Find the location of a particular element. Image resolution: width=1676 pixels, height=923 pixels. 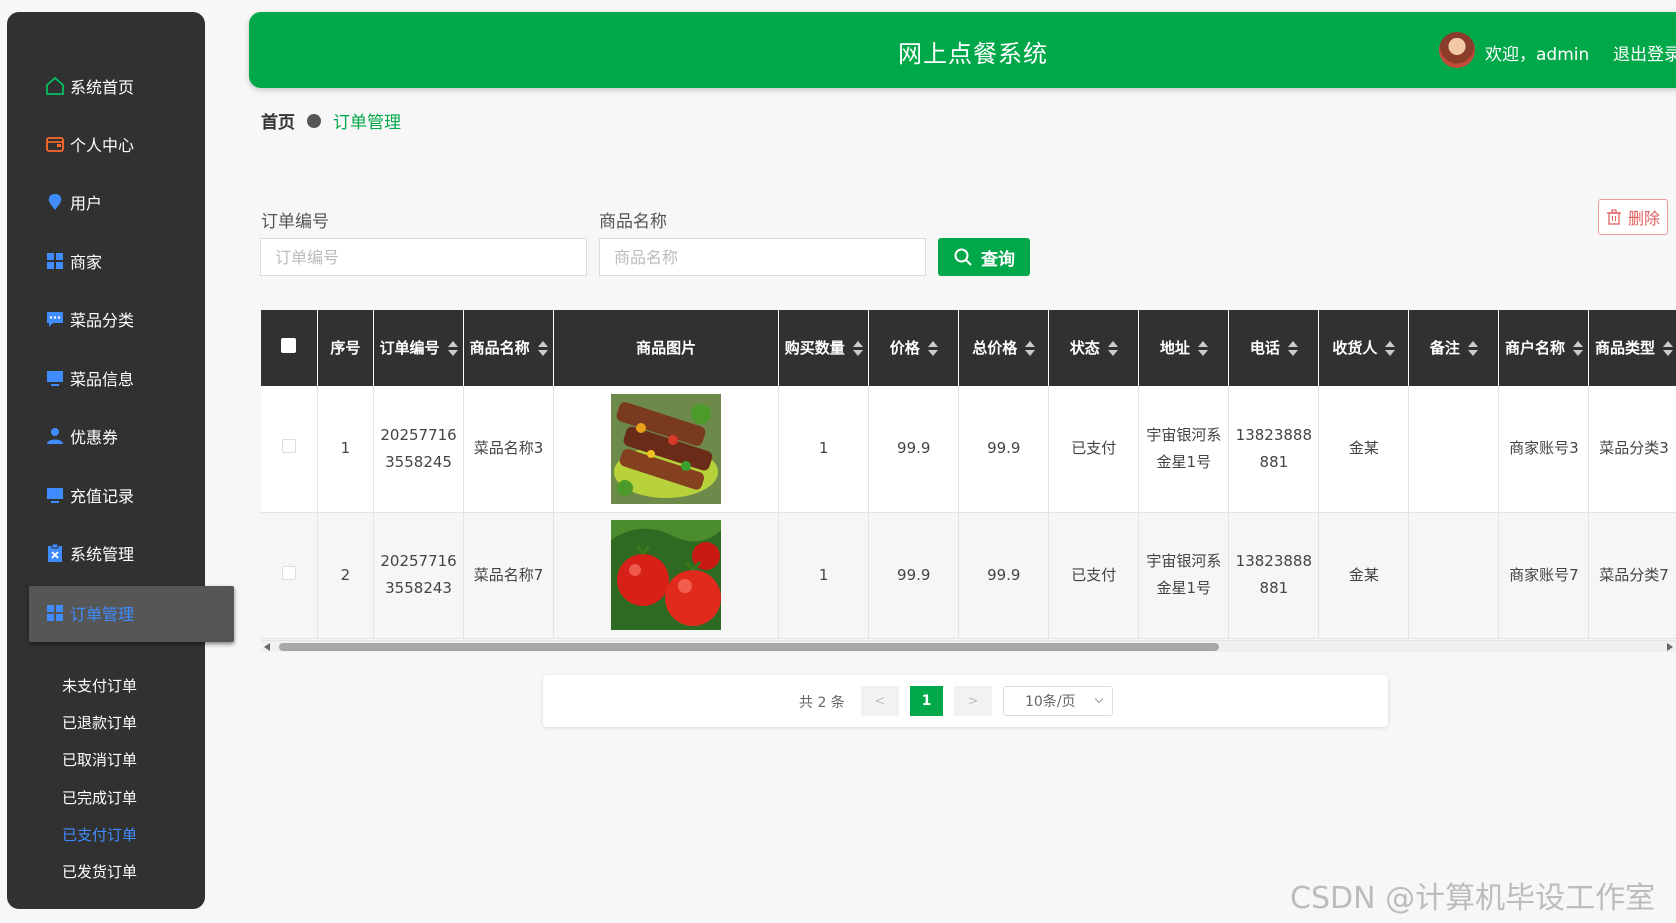

grilled-skewers-image is located at coordinates (666, 448).